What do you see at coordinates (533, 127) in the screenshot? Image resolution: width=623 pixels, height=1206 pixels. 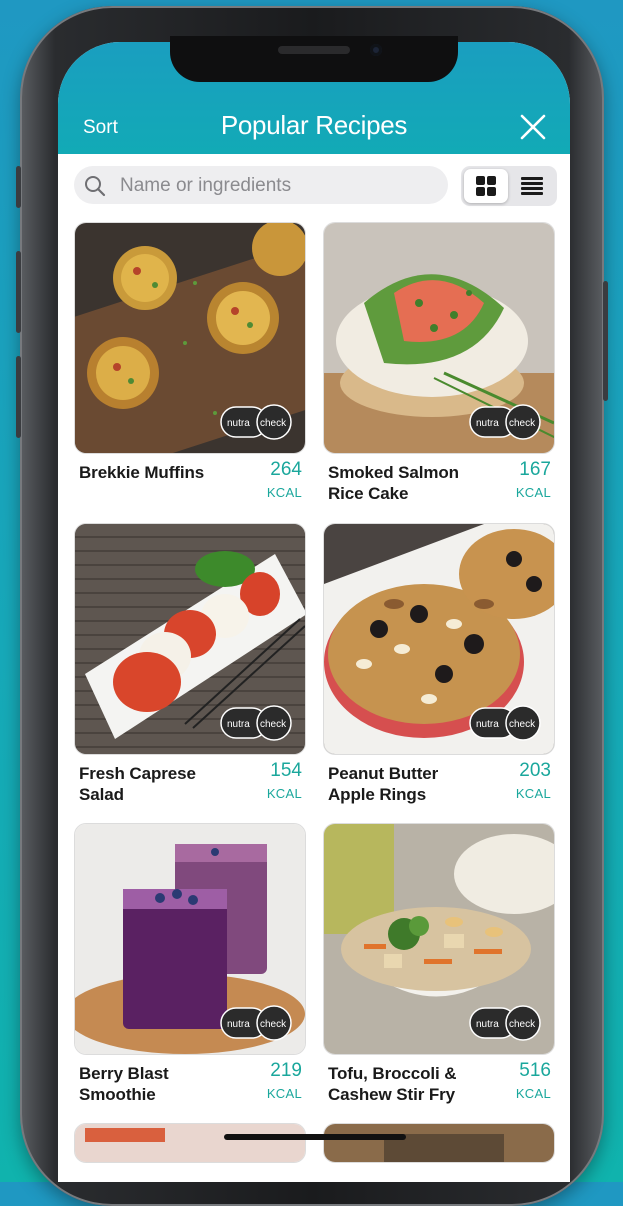 I see `close-icon` at bounding box center [533, 127].